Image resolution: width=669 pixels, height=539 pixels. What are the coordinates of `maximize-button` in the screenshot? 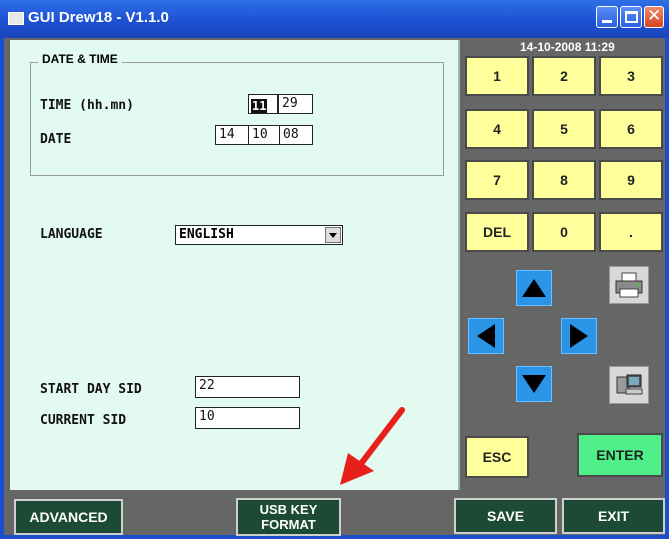 It's located at (631, 17).